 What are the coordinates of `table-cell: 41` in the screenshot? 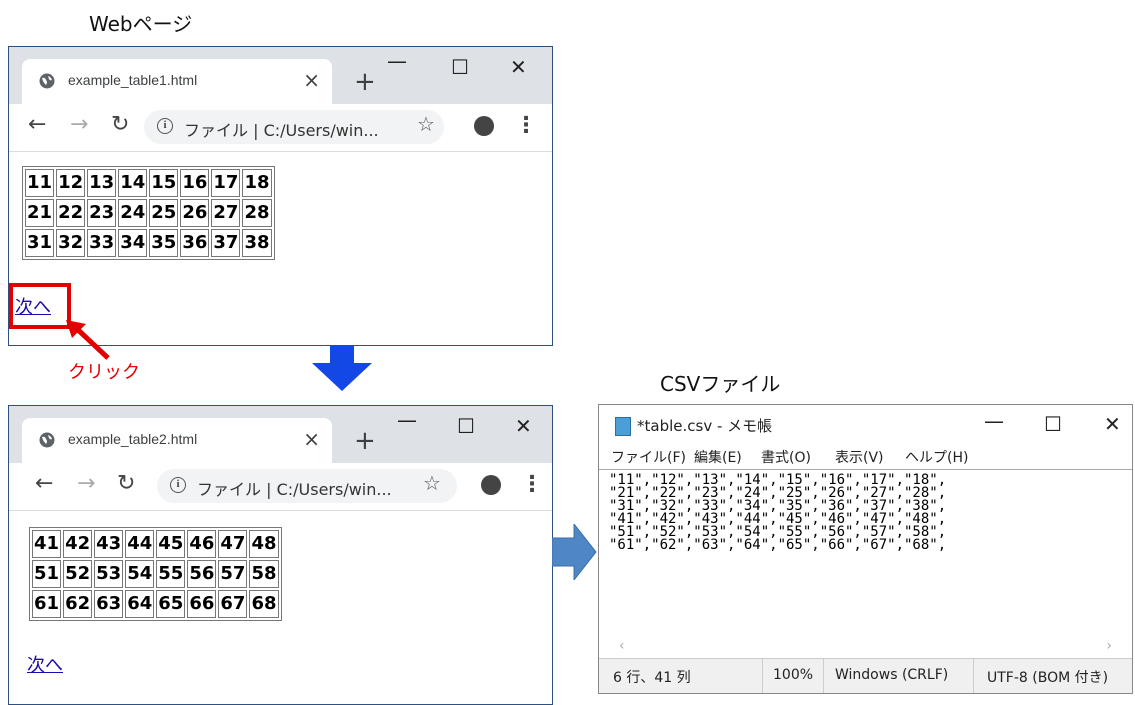 It's located at (47, 544).